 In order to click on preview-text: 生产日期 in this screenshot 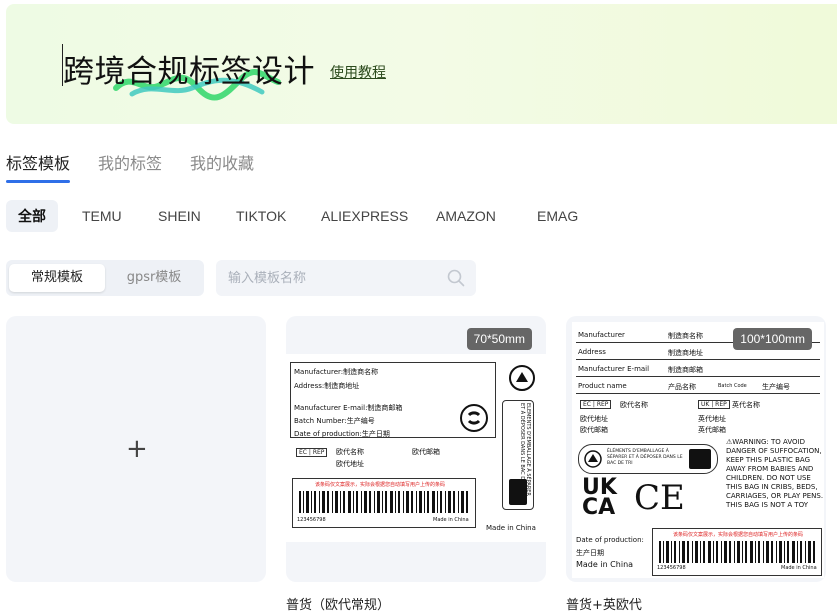, I will do `click(590, 553)`.